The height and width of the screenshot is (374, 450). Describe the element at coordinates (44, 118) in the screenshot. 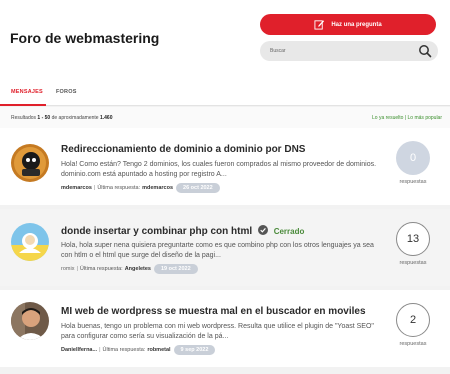

I see `results-range: 1 - 50` at that location.